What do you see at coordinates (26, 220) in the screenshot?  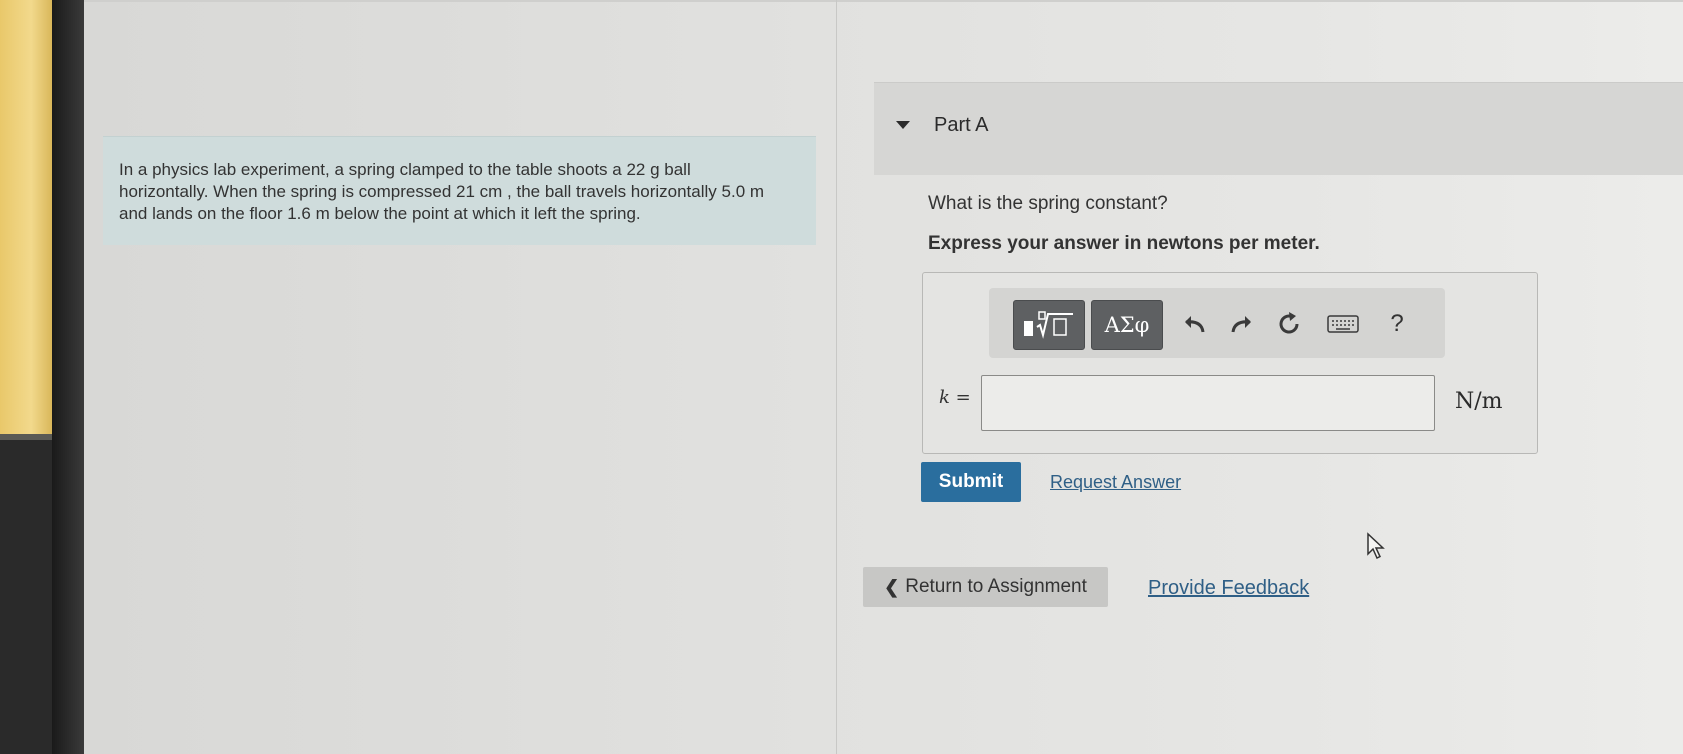 I see `monitor-bezel` at bounding box center [26, 220].